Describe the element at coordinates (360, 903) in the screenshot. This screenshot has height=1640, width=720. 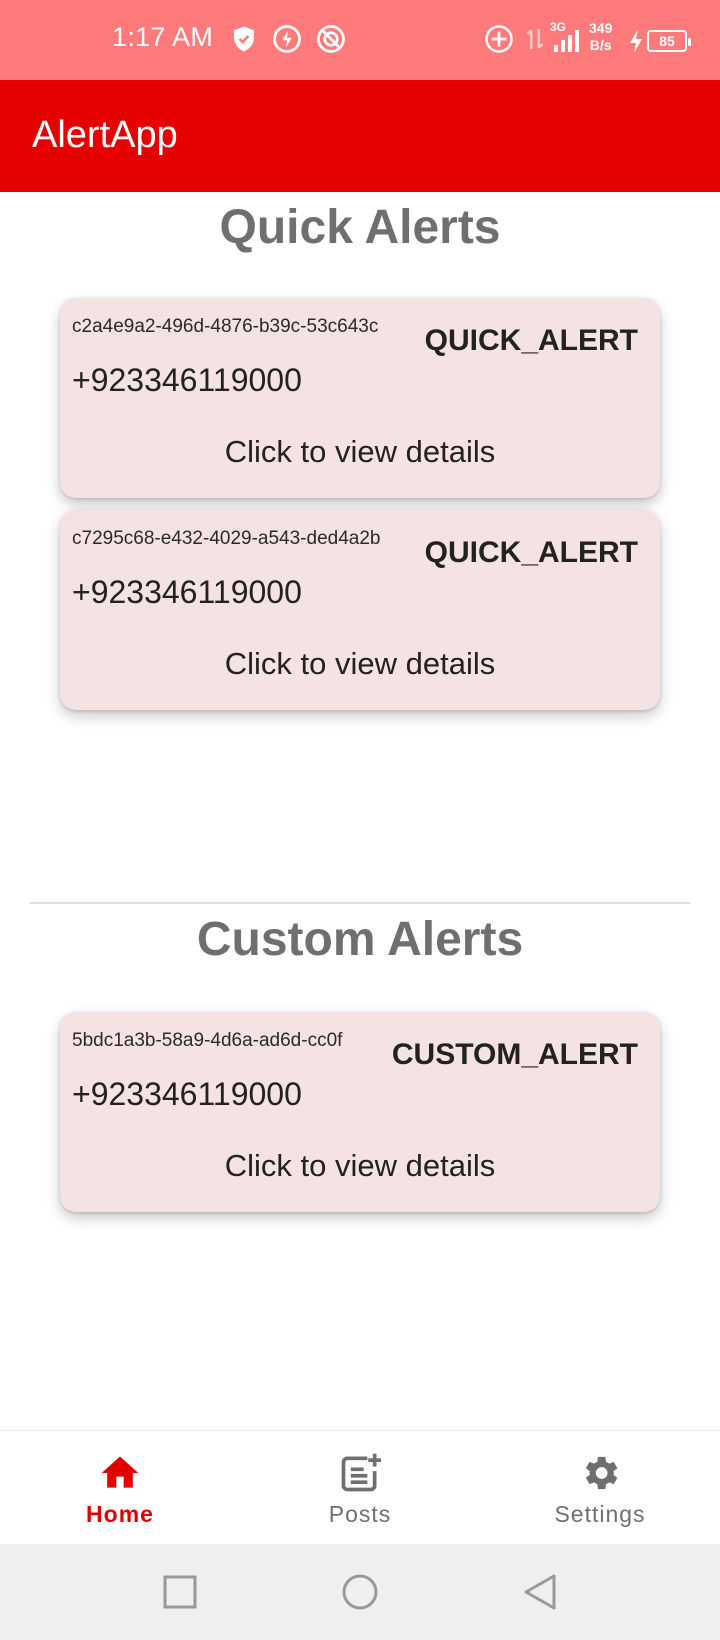
I see `section-divider` at that location.